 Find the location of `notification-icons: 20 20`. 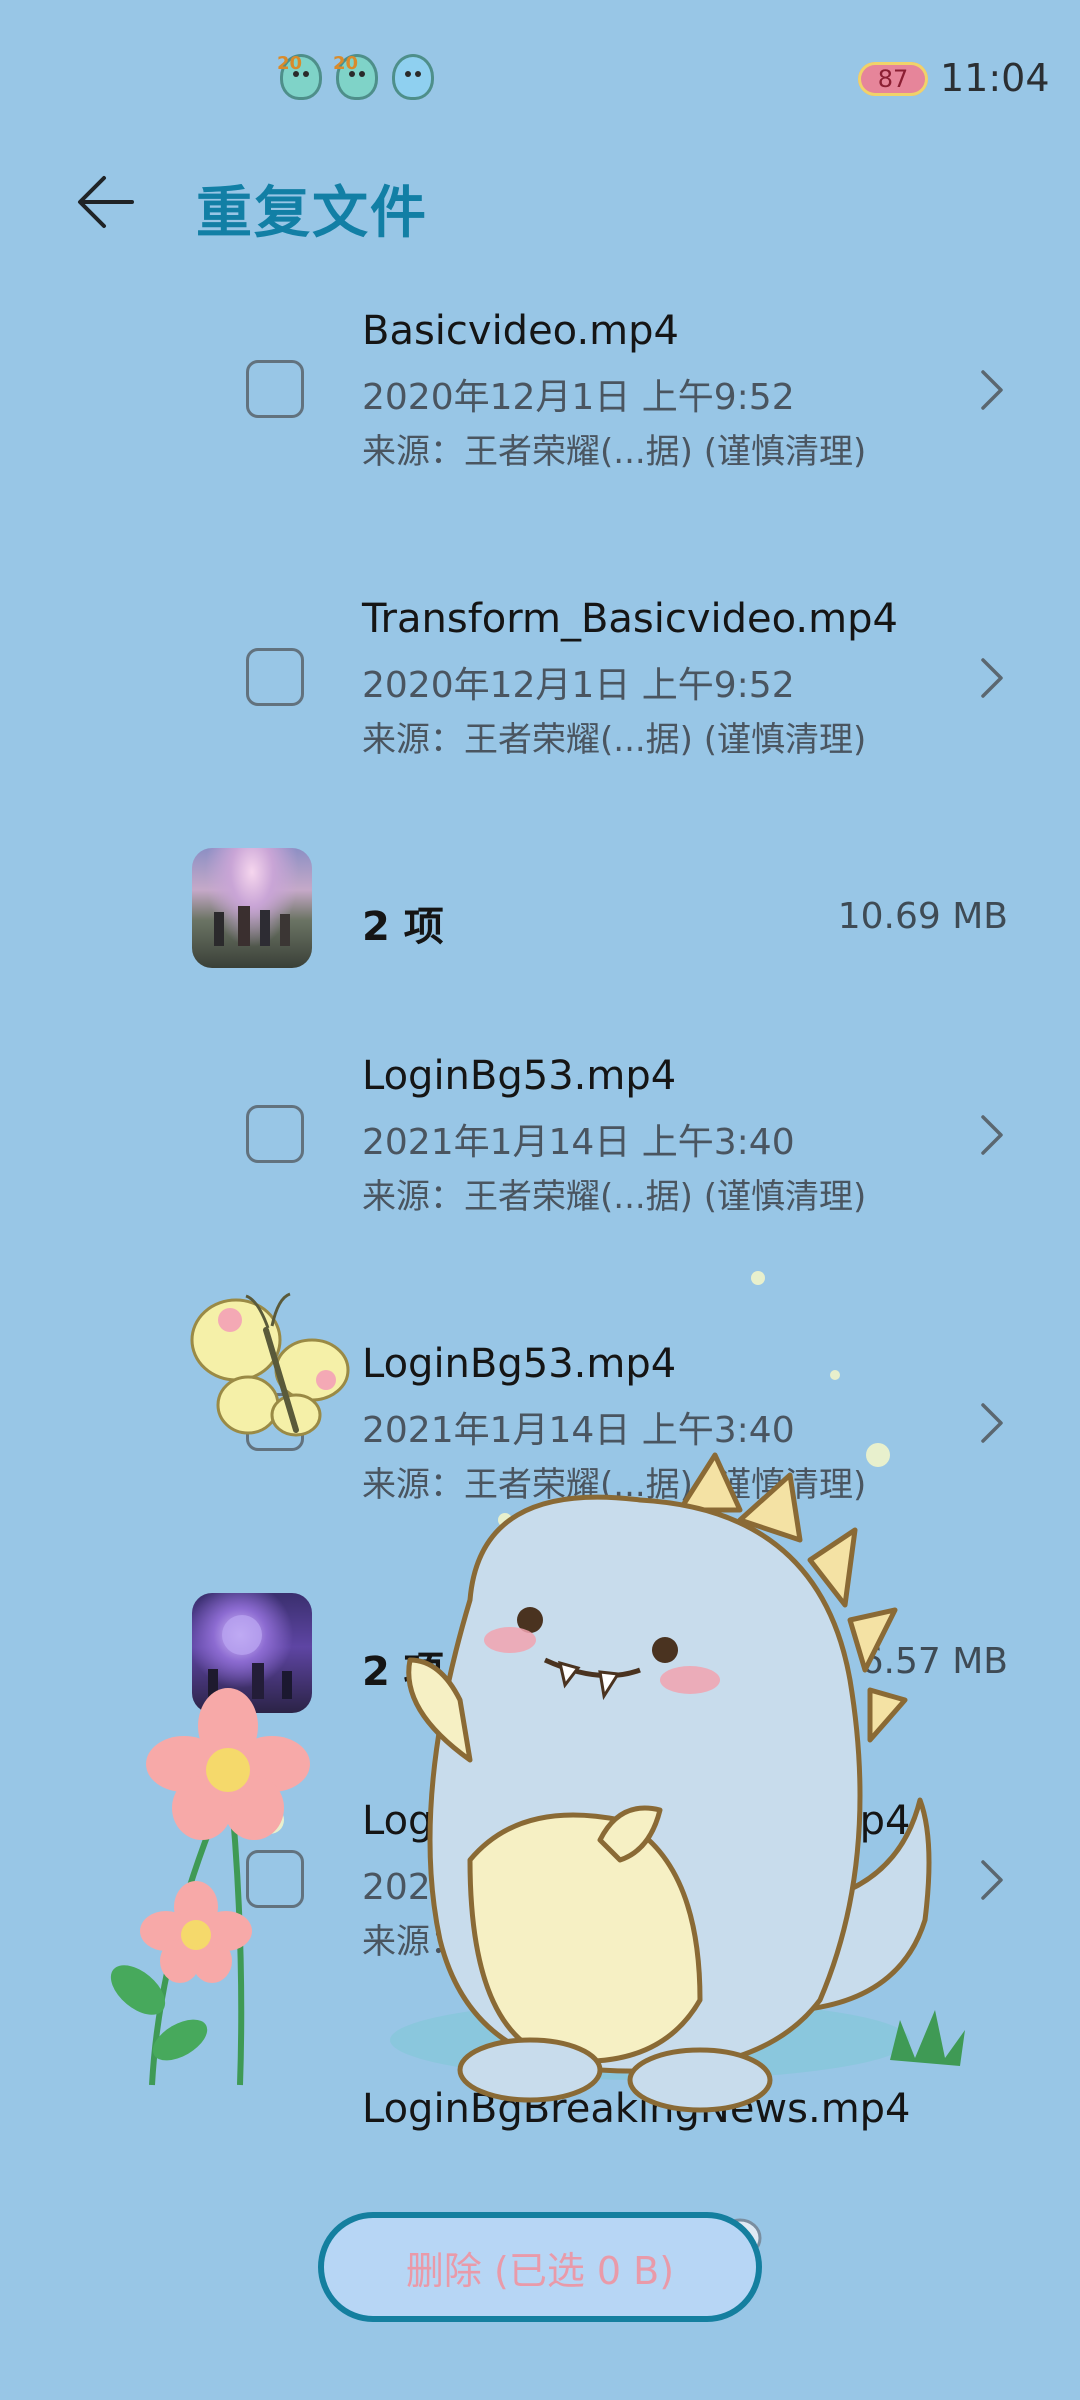

notification-icons: 20 20 is located at coordinates (355, 76).